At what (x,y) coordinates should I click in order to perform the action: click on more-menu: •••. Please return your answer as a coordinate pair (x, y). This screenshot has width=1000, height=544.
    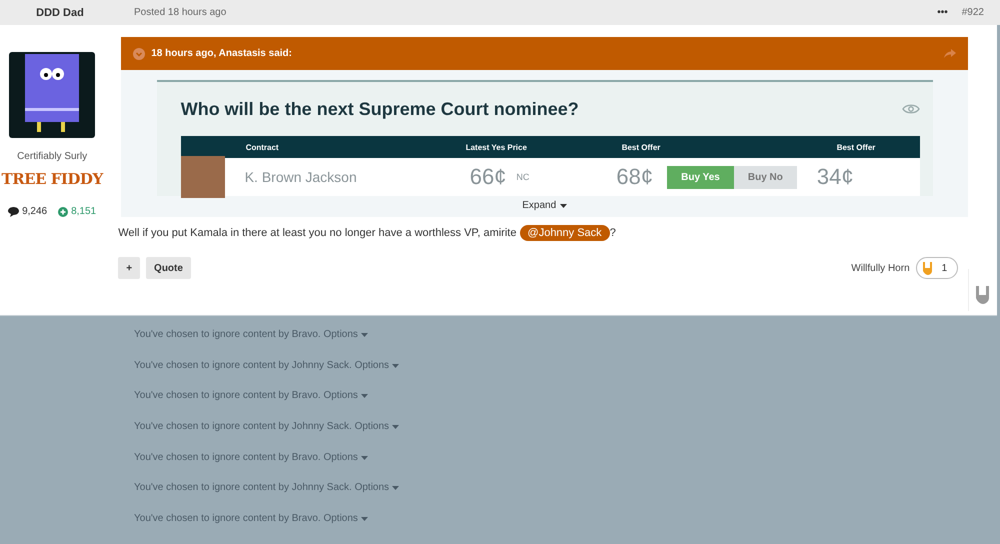
    Looking at the image, I should click on (942, 12).